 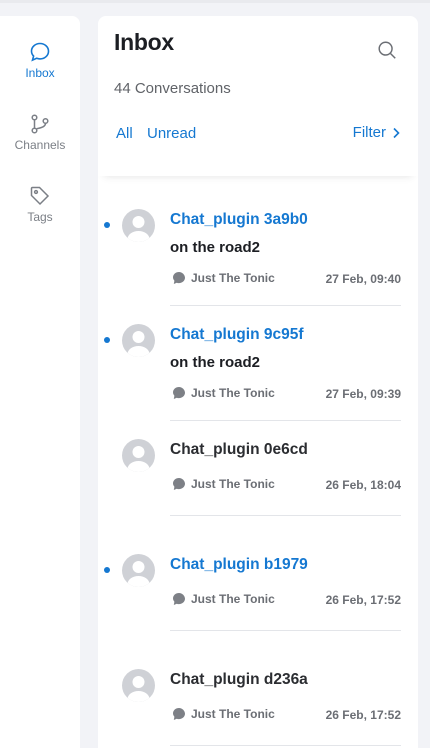 What do you see at coordinates (363, 394) in the screenshot?
I see `conversation-time: 27 Feb, 09:39` at bounding box center [363, 394].